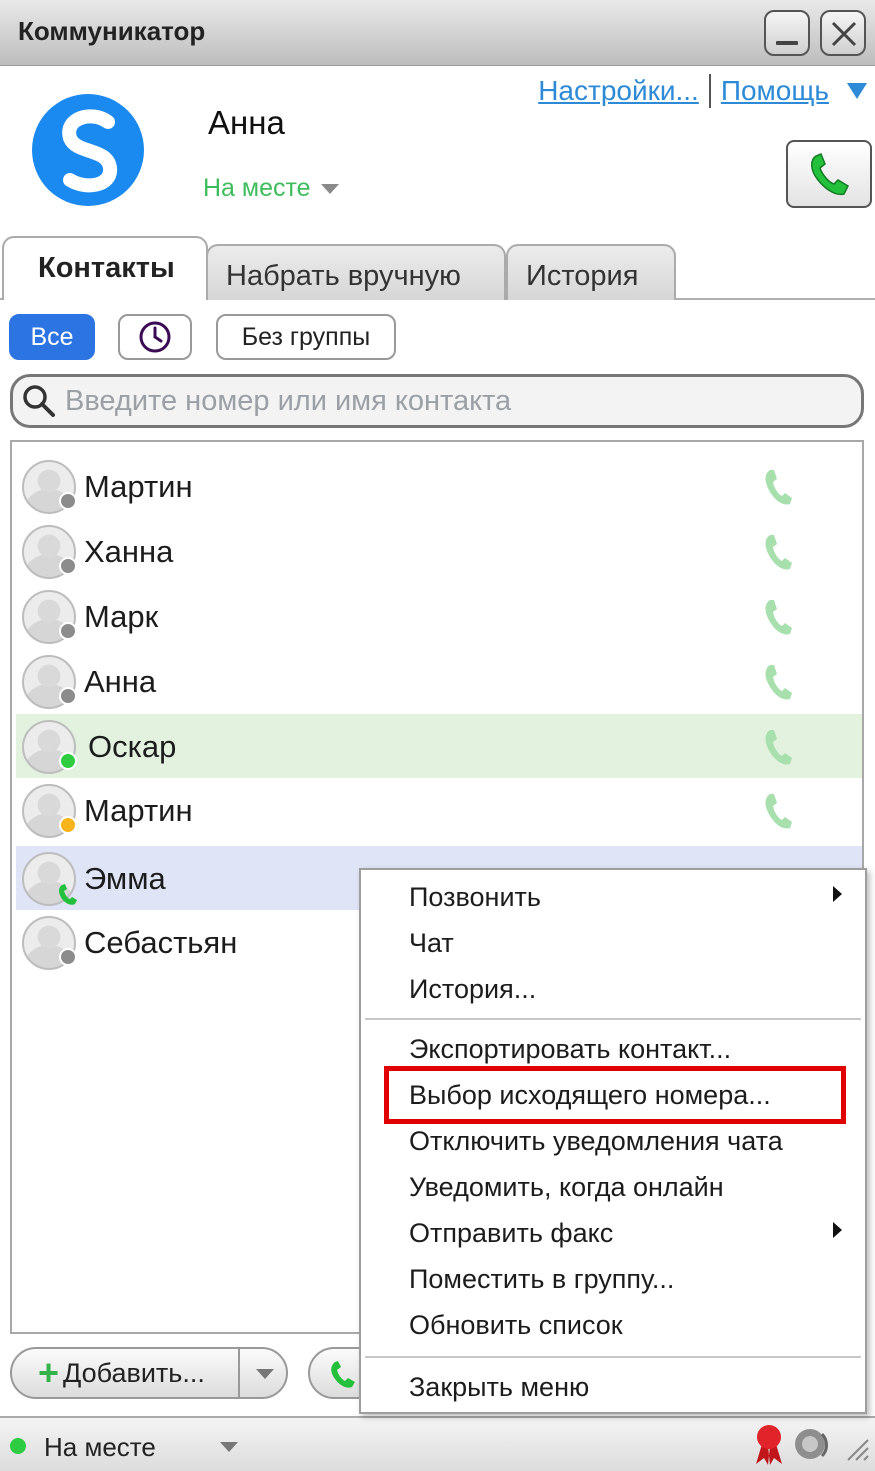 Image resolution: width=875 pixels, height=1471 pixels. What do you see at coordinates (68, 825) in the screenshot?
I see `presence-away-icon` at bounding box center [68, 825].